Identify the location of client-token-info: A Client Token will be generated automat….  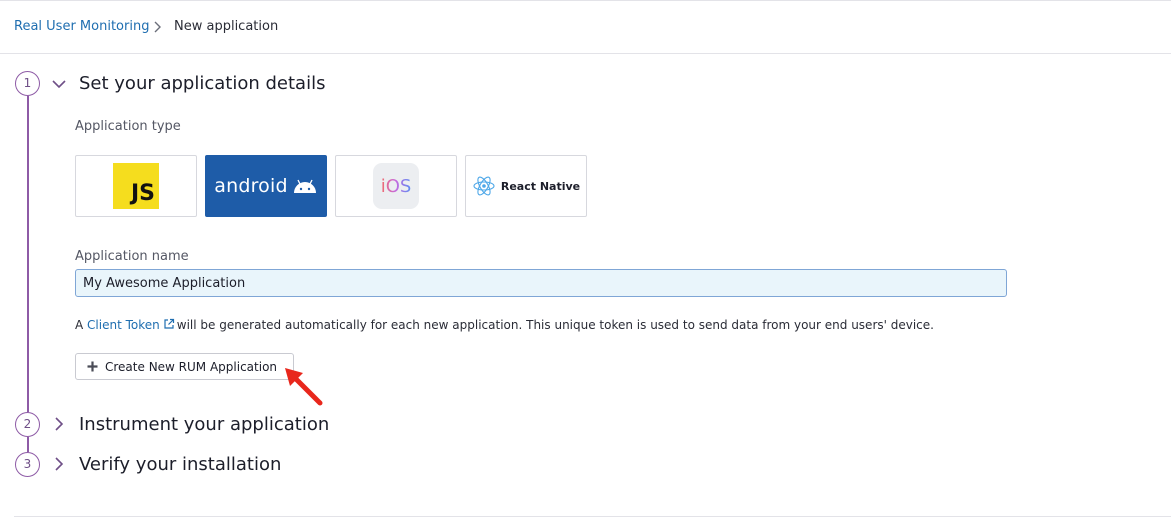
(504, 325).